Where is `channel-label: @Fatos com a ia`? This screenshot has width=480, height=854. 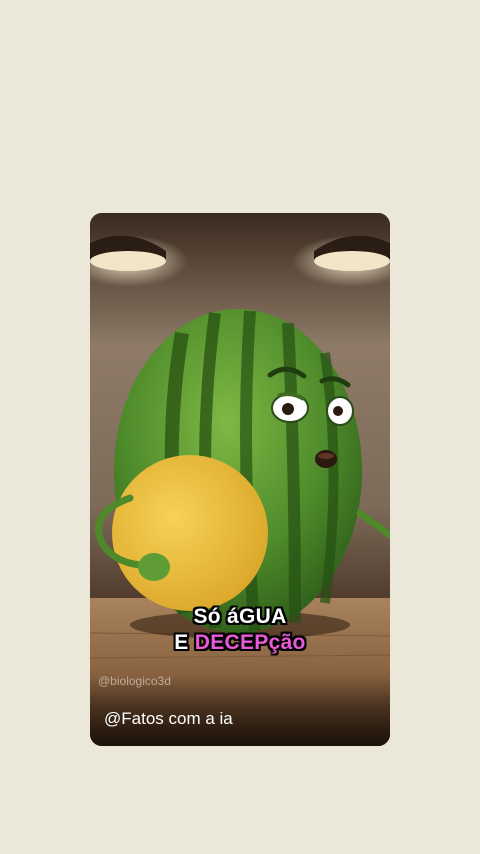 channel-label: @Fatos com a ia is located at coordinates (168, 719).